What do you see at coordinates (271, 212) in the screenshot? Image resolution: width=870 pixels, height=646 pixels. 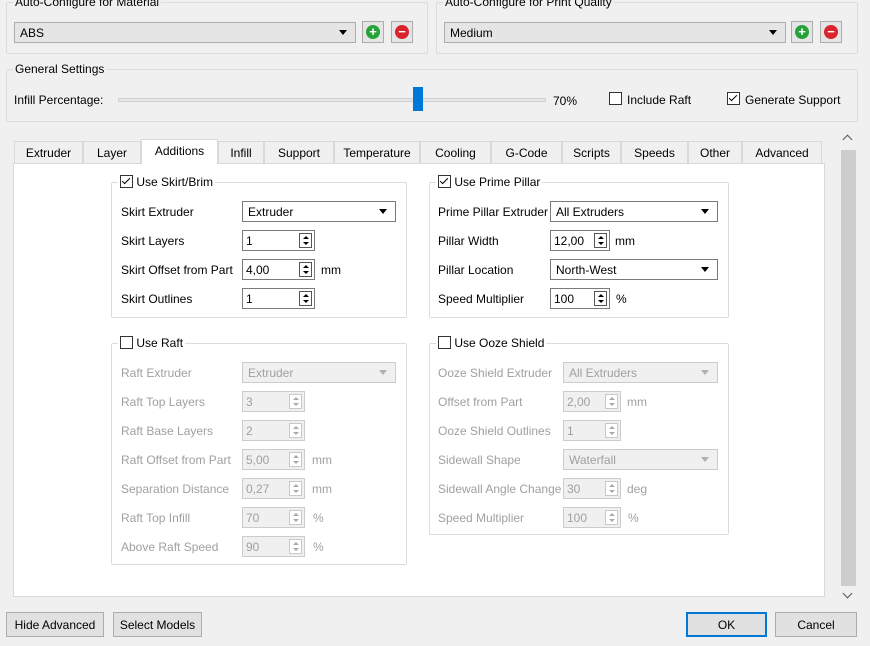 I see `skirt-extruder-value: Extruder` at bounding box center [271, 212].